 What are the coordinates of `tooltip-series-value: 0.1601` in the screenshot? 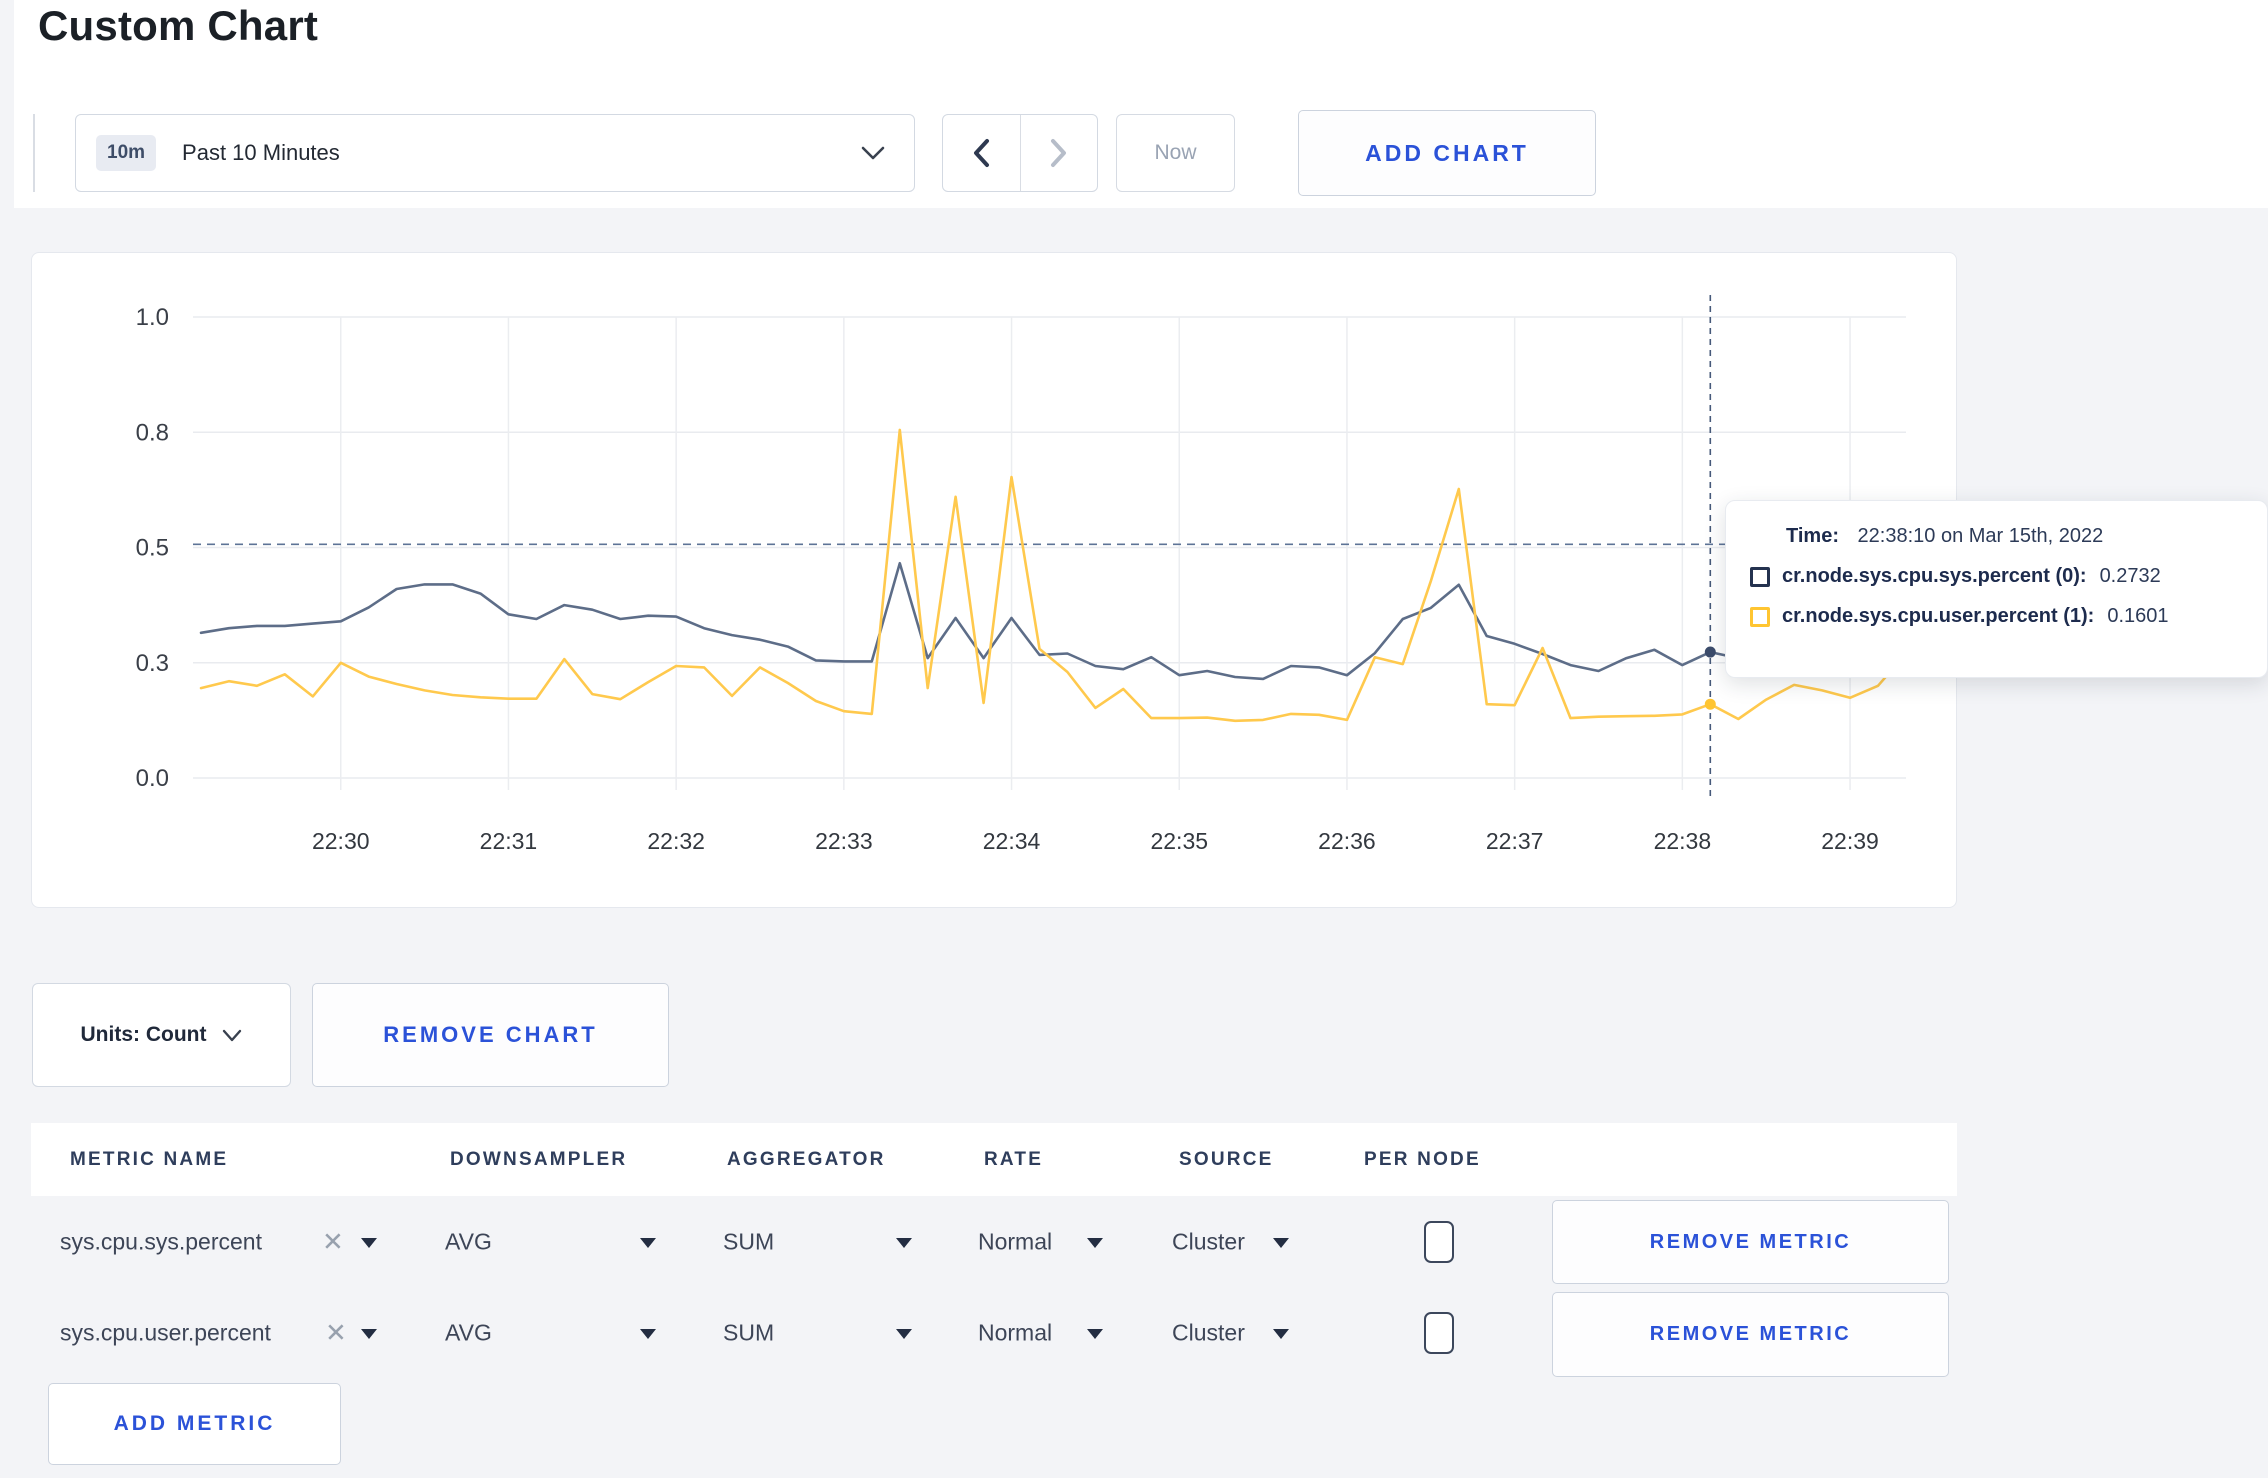 It's located at (2138, 616).